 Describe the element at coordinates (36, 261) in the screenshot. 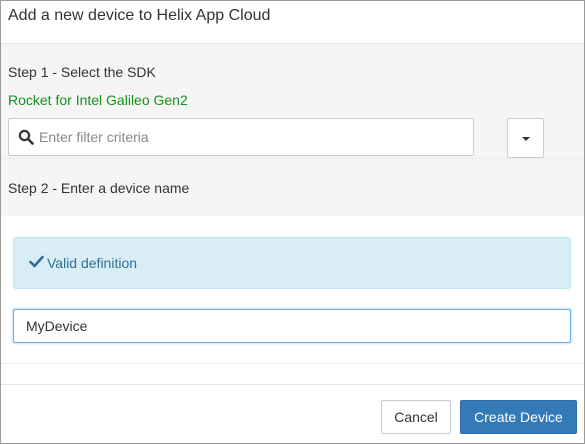

I see `check-icon` at that location.